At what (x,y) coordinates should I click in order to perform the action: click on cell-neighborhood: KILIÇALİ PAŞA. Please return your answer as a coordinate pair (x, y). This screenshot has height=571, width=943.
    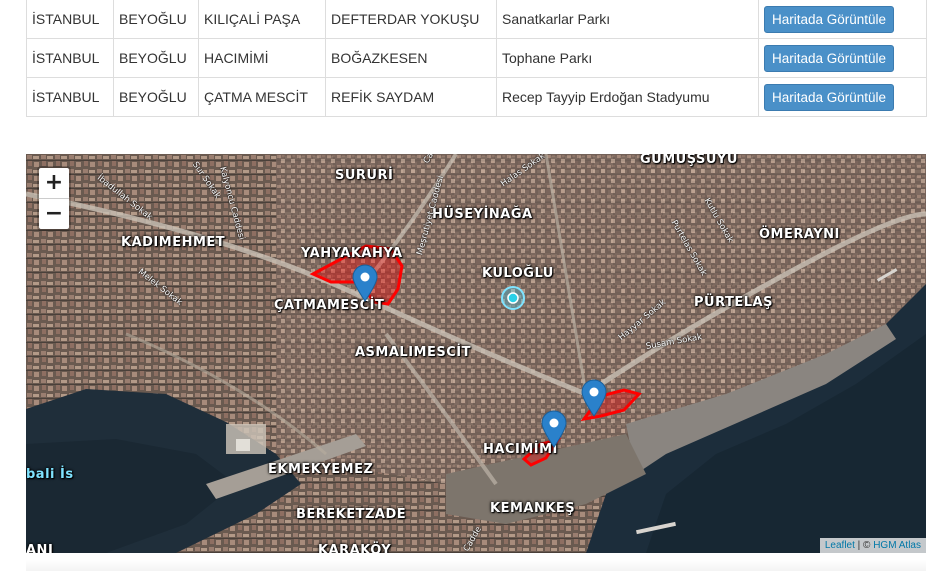
    Looking at the image, I should click on (262, 19).